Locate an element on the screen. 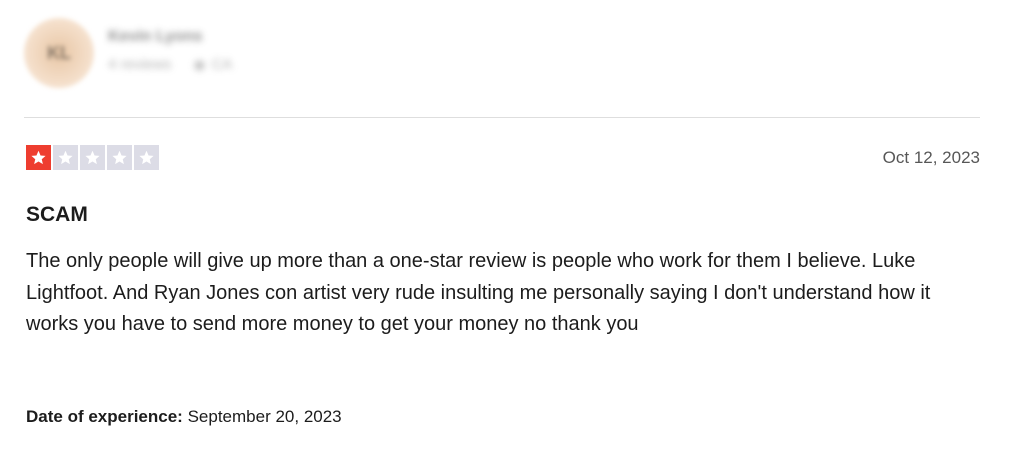 This screenshot has height=451, width=1024. reviewer-meta: Kevin Lyons 4 reviews ◉ CA is located at coordinates (170, 50).